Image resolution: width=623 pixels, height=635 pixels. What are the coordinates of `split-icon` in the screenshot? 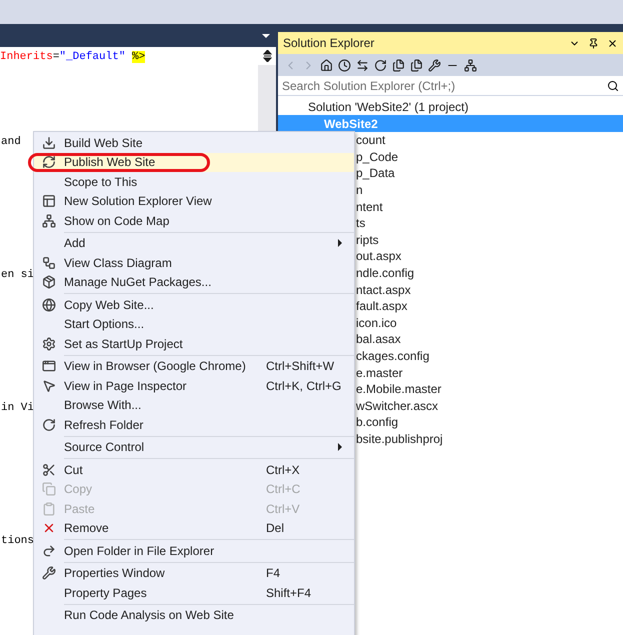 It's located at (267, 56).